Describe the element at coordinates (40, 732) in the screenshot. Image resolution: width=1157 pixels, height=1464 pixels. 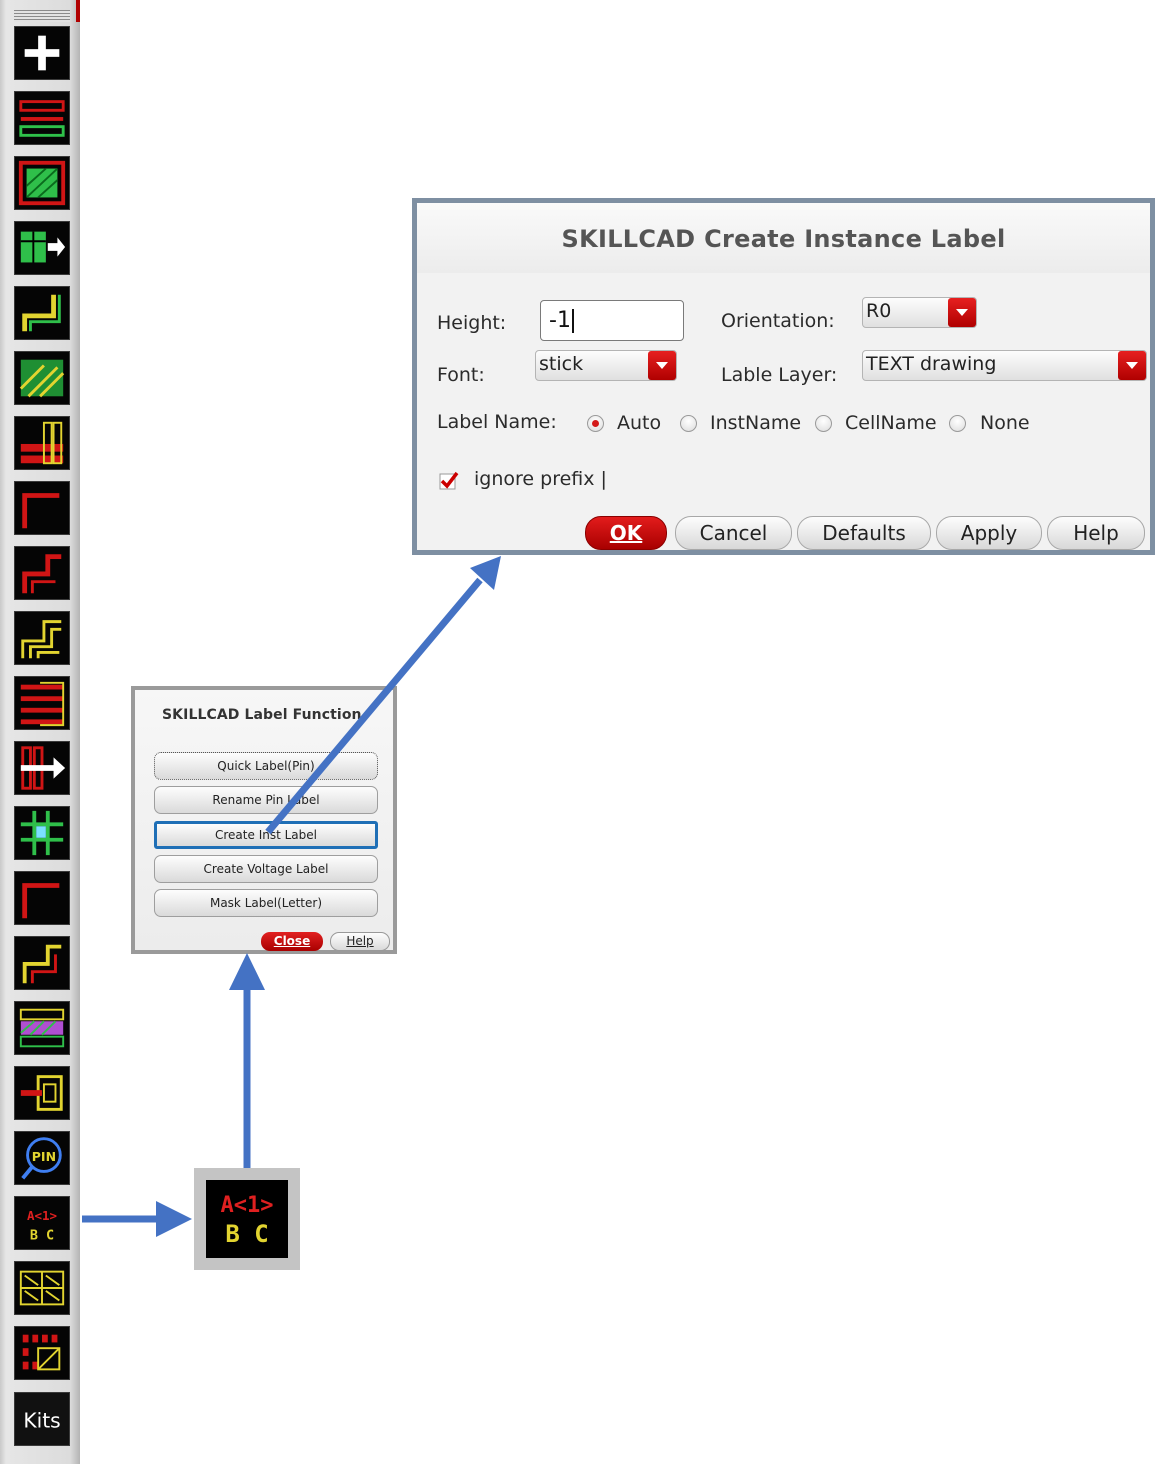
I see `layout-toolbar: PIN A<1> B C Kits` at that location.